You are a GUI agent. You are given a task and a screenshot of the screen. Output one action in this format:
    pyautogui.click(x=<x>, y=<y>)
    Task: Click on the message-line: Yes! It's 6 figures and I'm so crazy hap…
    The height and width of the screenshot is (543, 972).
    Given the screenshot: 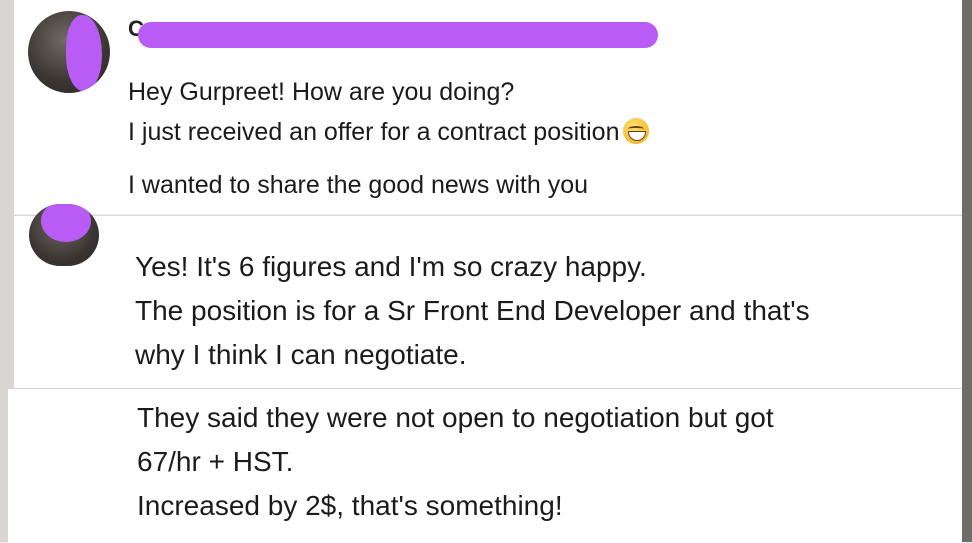 What is the action you would take?
    pyautogui.click(x=391, y=266)
    